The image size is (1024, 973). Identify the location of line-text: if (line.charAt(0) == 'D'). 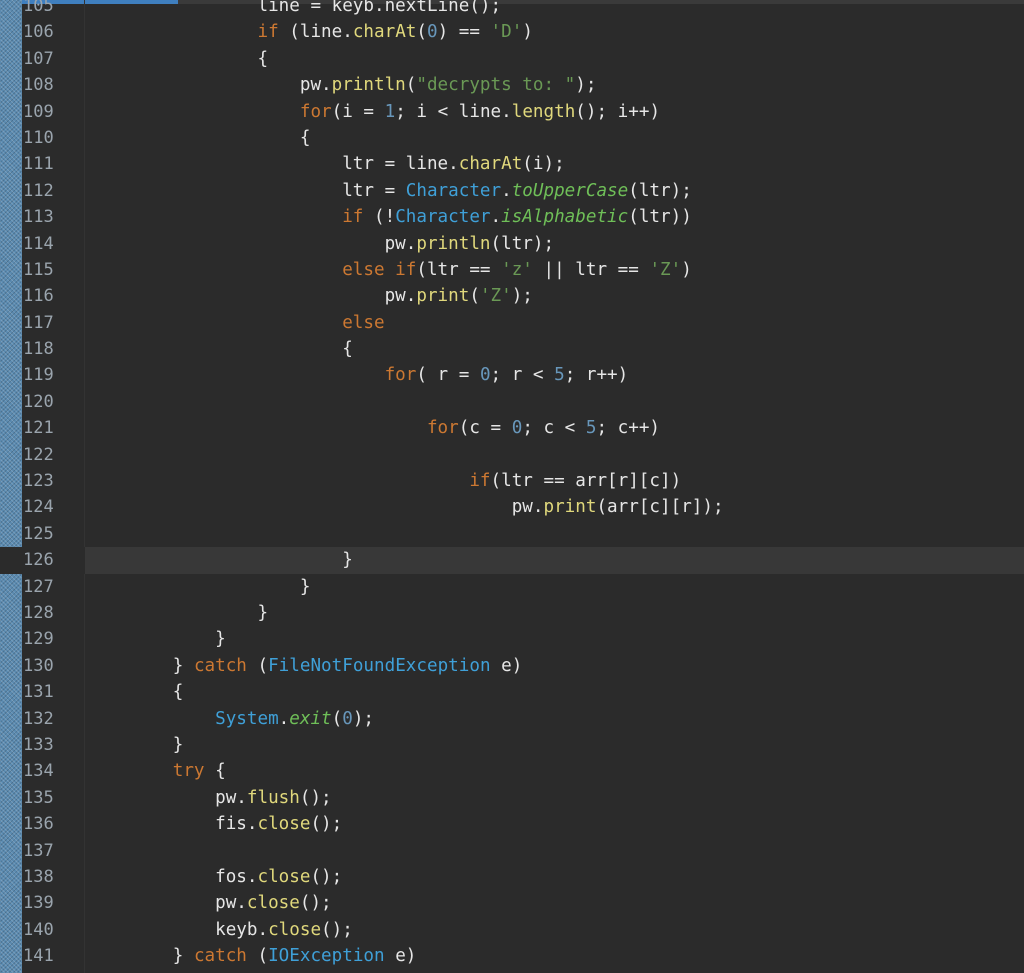
(310, 32).